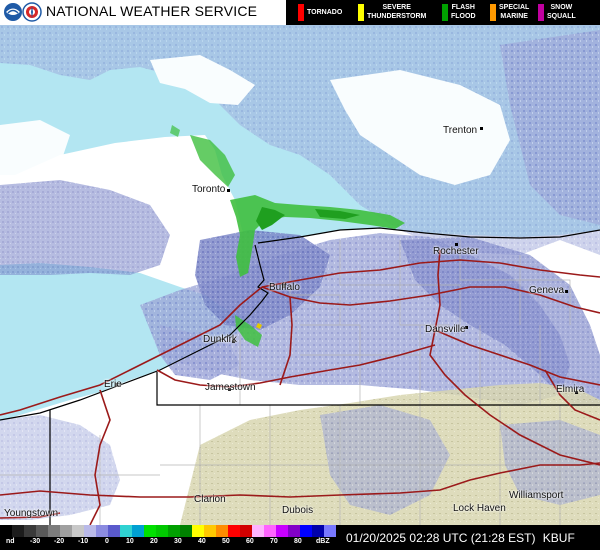 The height and width of the screenshot is (550, 600). What do you see at coordinates (456, 251) in the screenshot?
I see `city-label-rochester: Rochester` at bounding box center [456, 251].